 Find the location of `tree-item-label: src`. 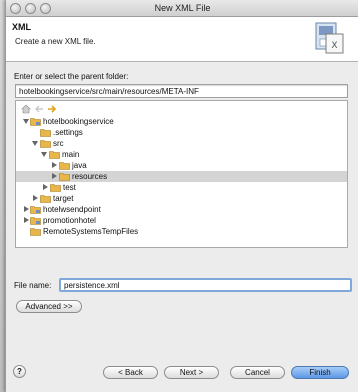

tree-item-label: src is located at coordinates (58, 143).